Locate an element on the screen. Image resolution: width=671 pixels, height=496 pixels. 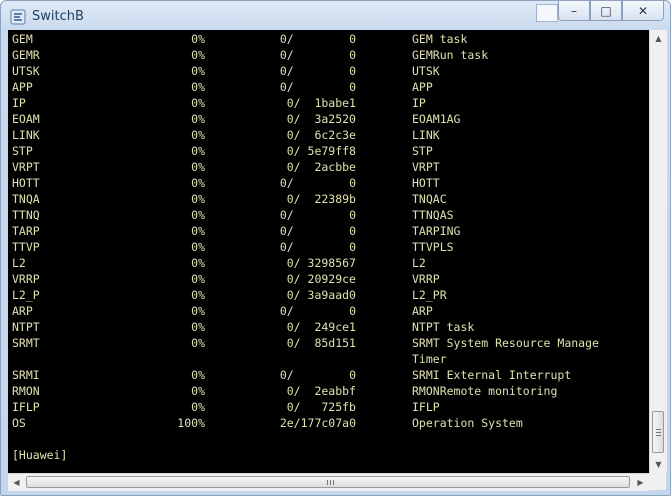
task-runtime: 0/ 249ce1 is located at coordinates (321, 327).